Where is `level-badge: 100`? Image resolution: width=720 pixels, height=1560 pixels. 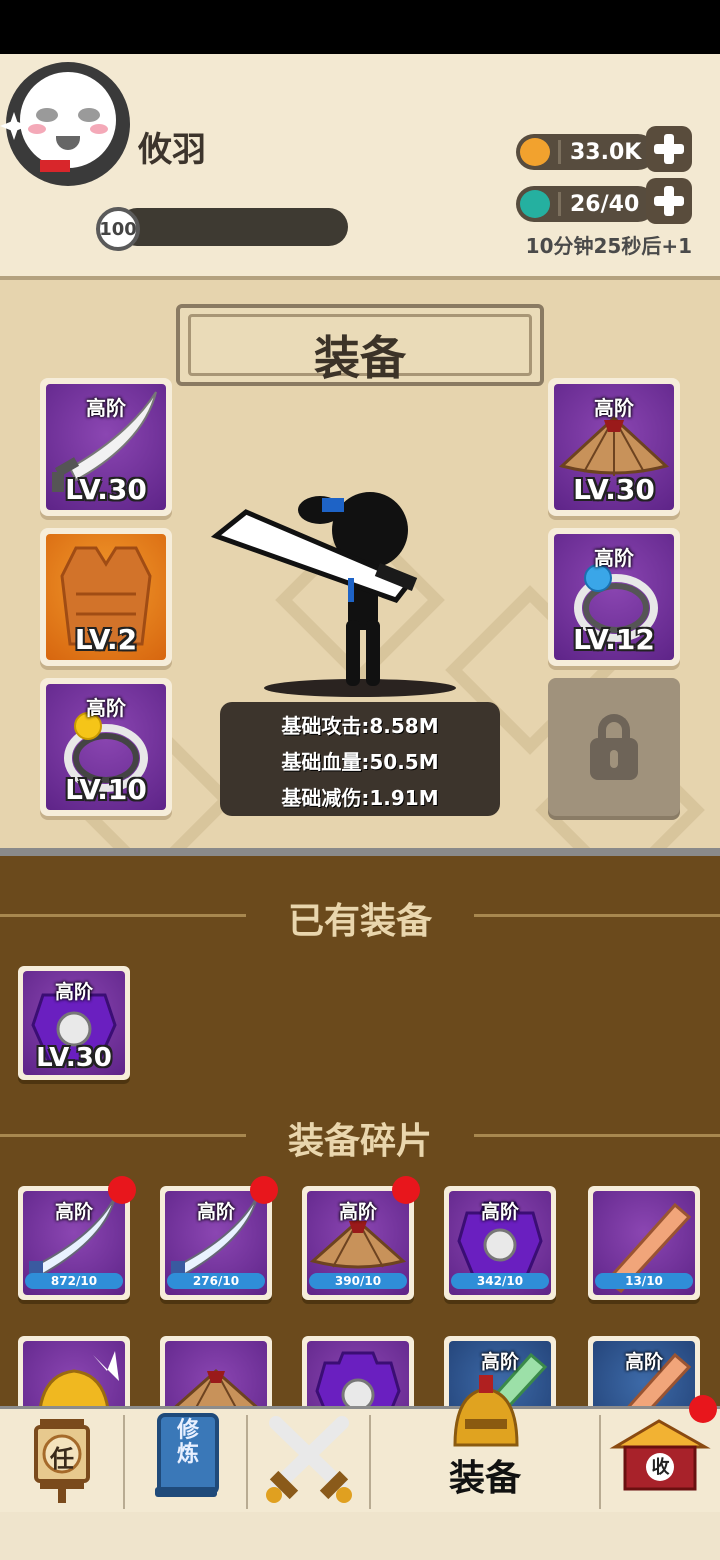
level-badge: 100 is located at coordinates (118, 229).